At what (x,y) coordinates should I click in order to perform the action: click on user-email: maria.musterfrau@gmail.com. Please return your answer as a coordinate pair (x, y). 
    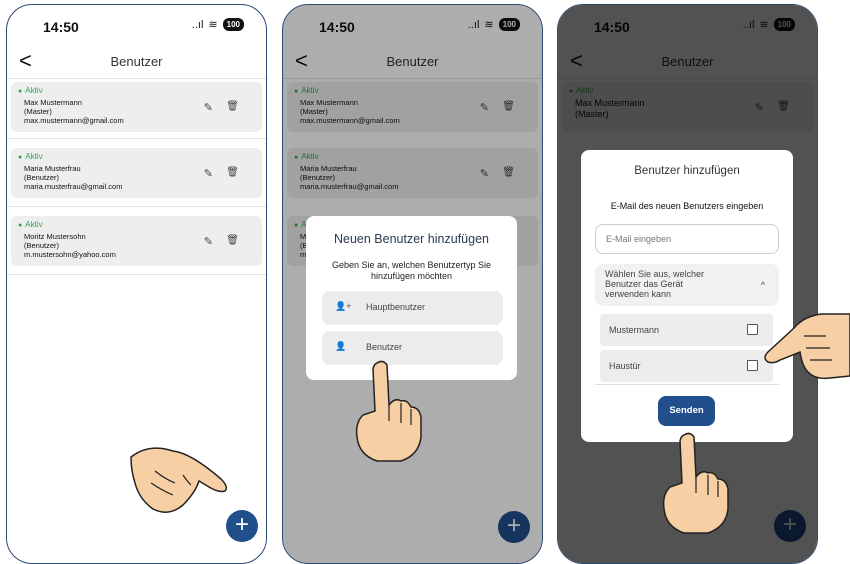
    Looking at the image, I should click on (73, 186).